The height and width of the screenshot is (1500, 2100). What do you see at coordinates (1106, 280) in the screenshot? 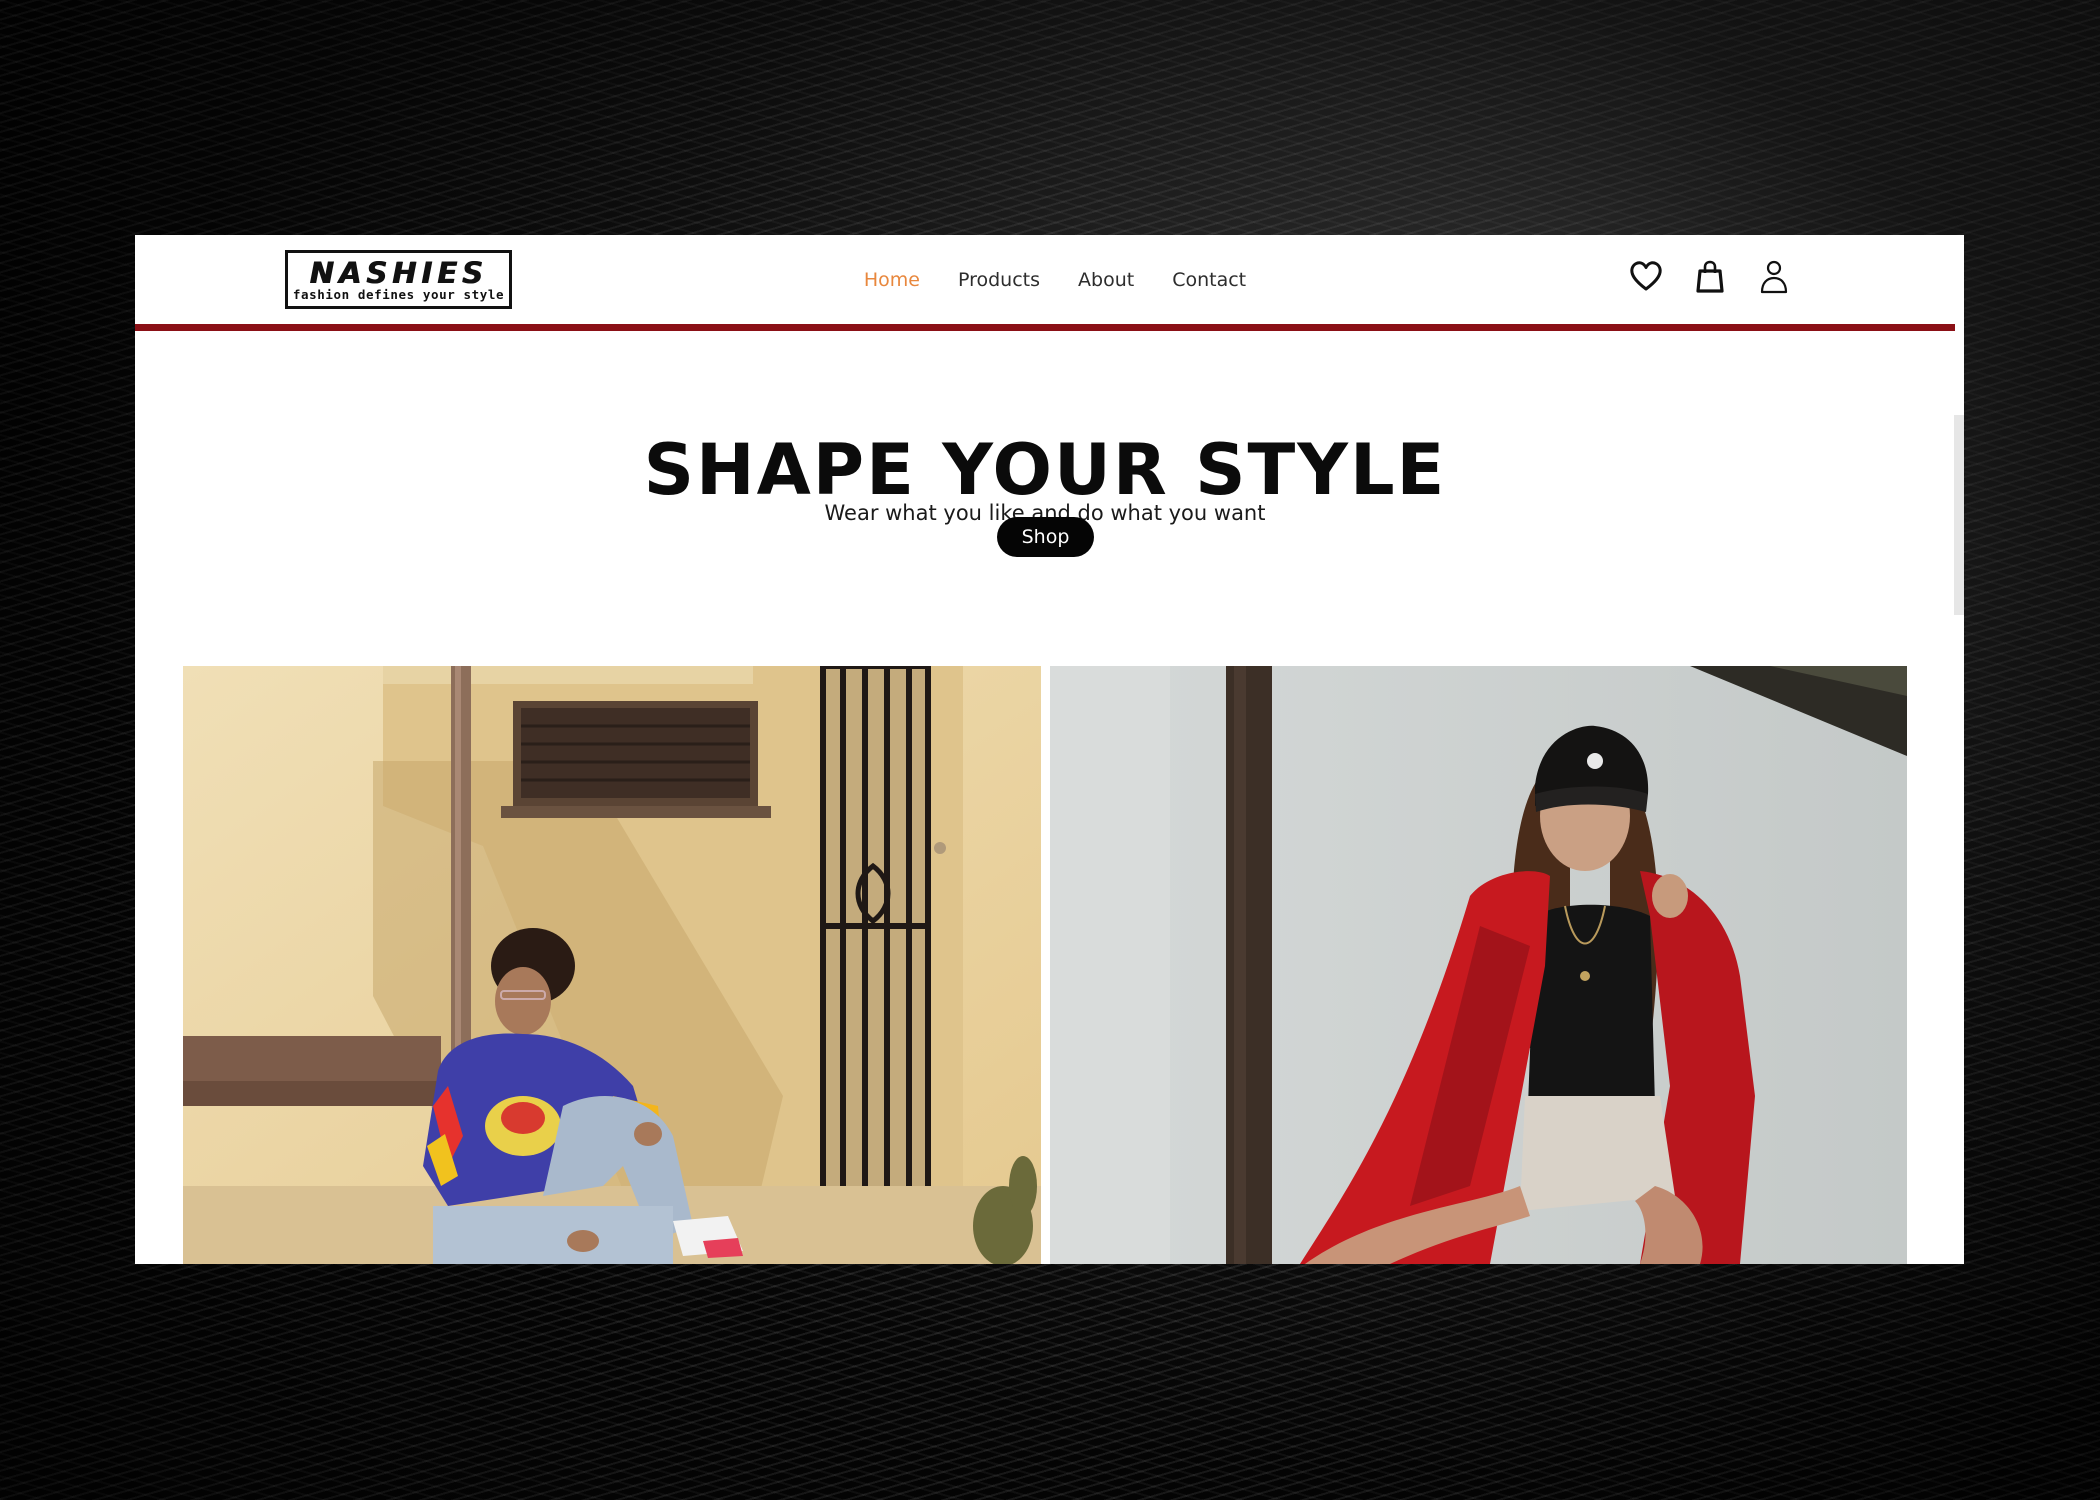
I see `nav-link-about: About` at bounding box center [1106, 280].